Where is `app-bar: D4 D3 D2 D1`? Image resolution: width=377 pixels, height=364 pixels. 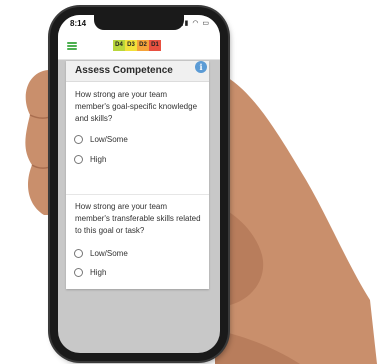
app-bar: D4 D3 D2 D1 is located at coordinates (139, 46).